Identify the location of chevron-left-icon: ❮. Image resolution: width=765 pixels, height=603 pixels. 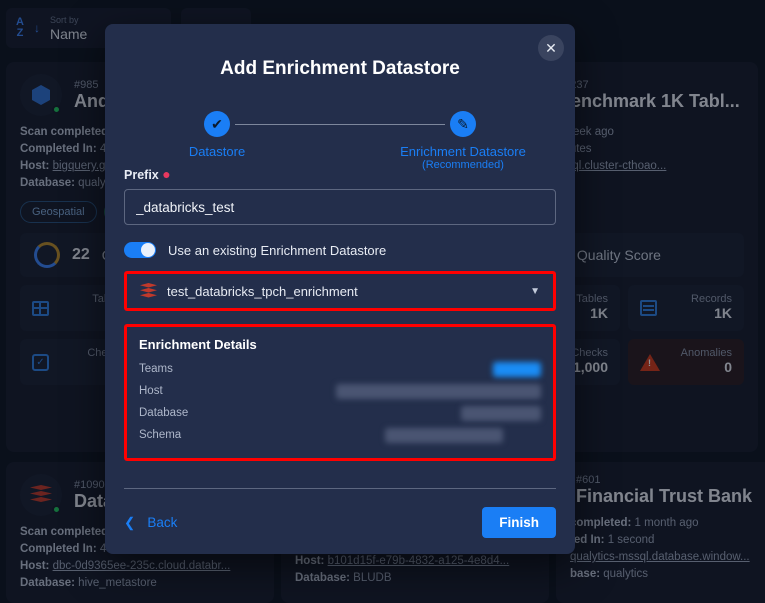
(130, 522).